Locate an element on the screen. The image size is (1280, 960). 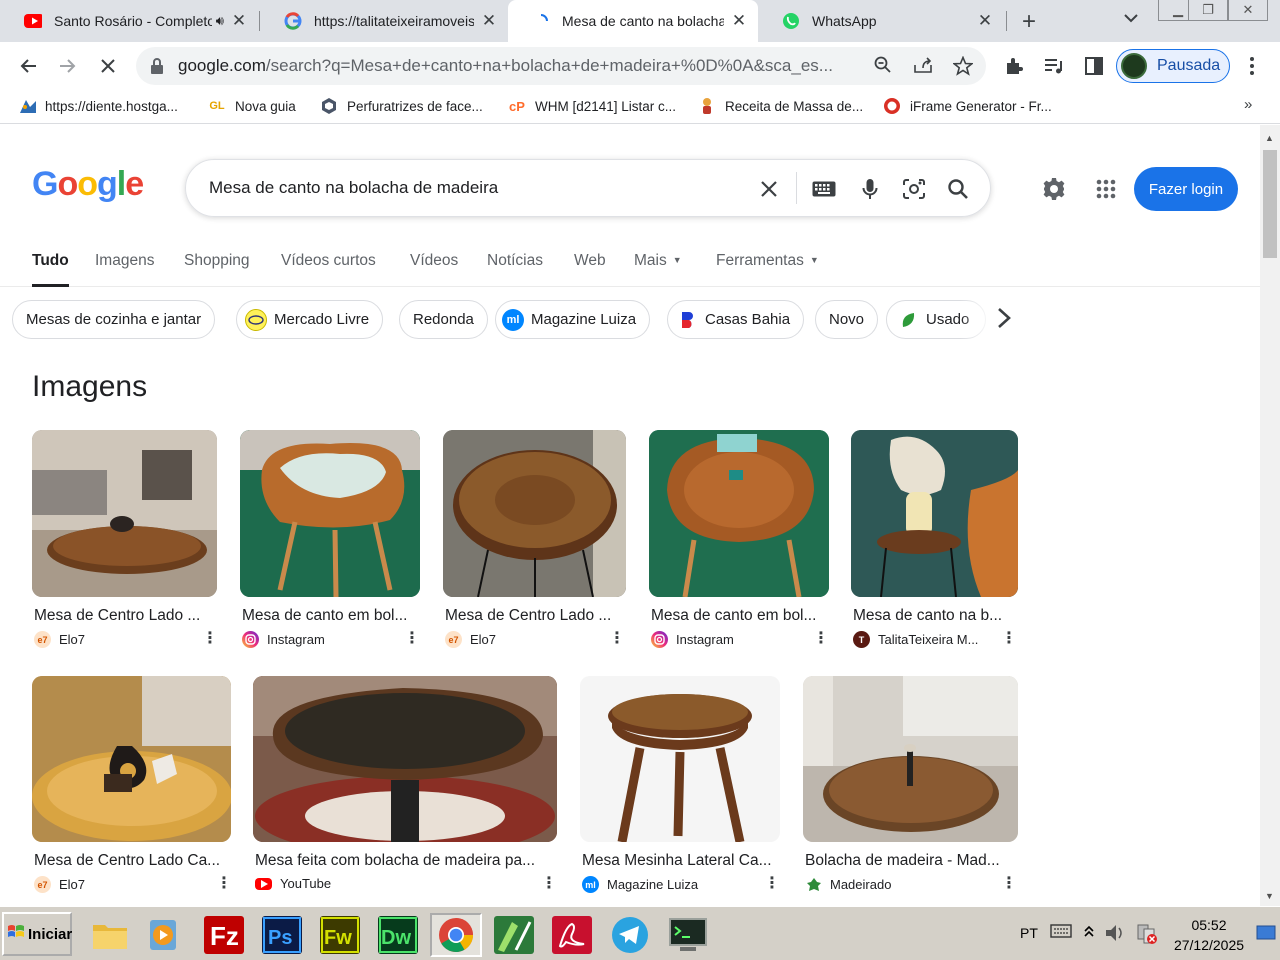
tab-short-videos: Vídeos curtos is located at coordinates (328, 269).